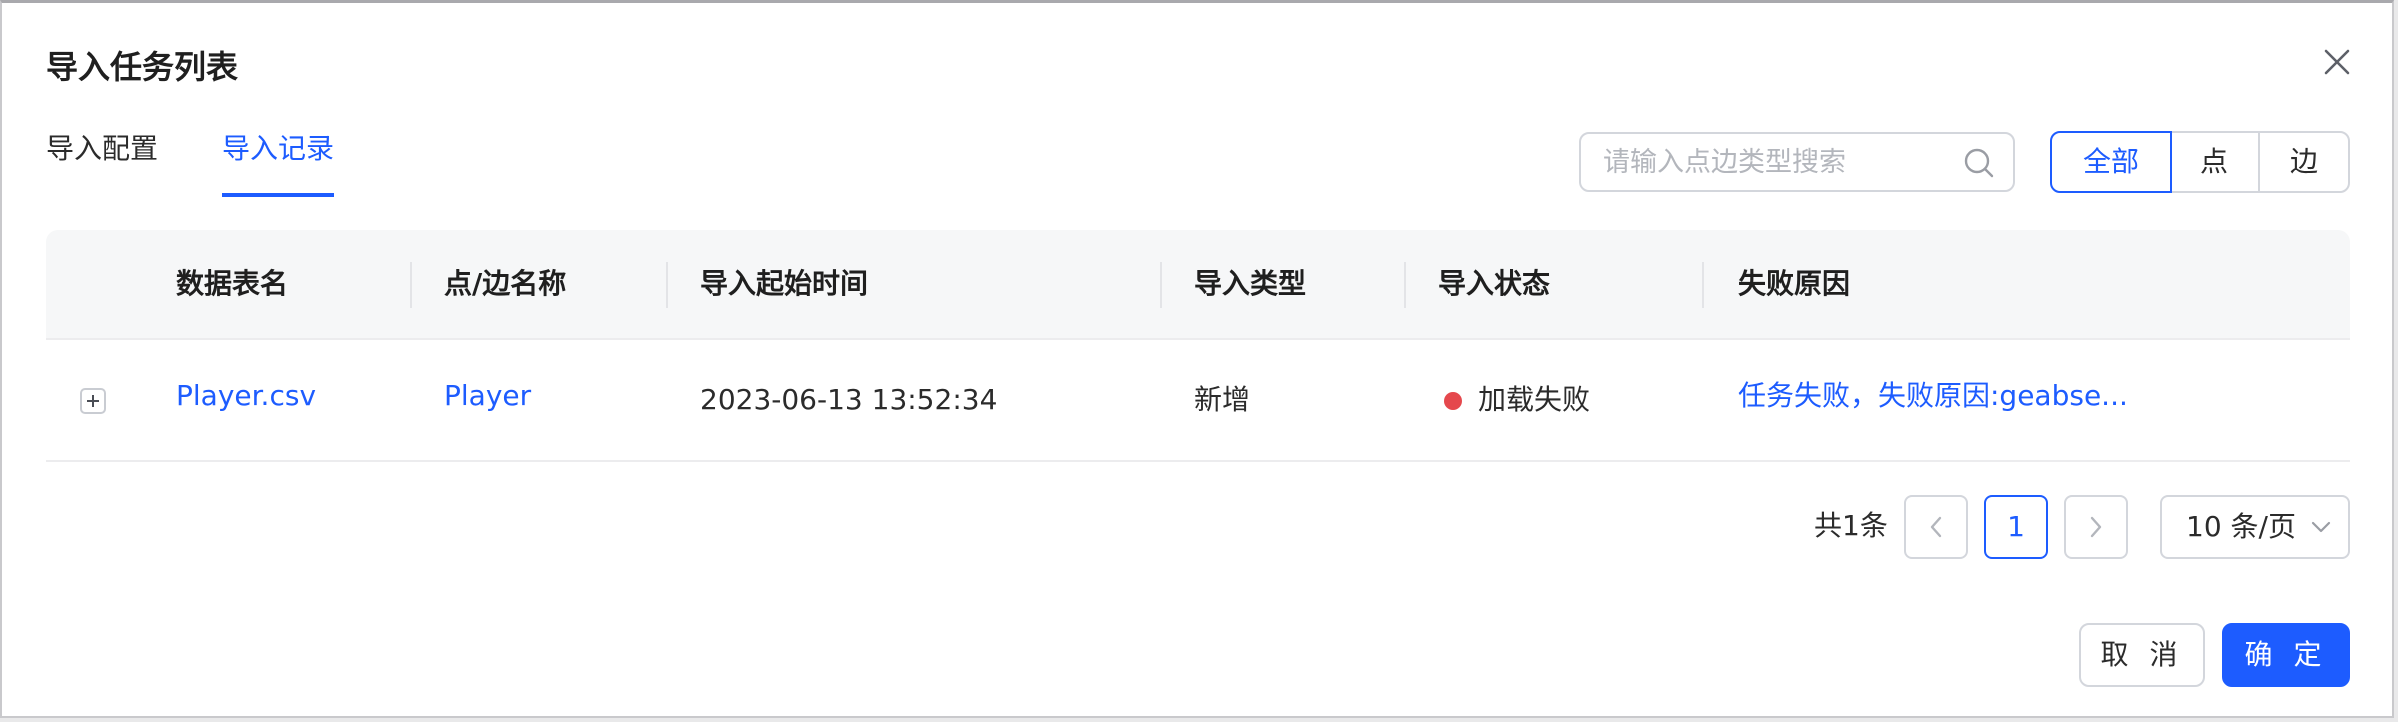 The width and height of the screenshot is (2398, 722). I want to click on search-box, so click(1797, 162).